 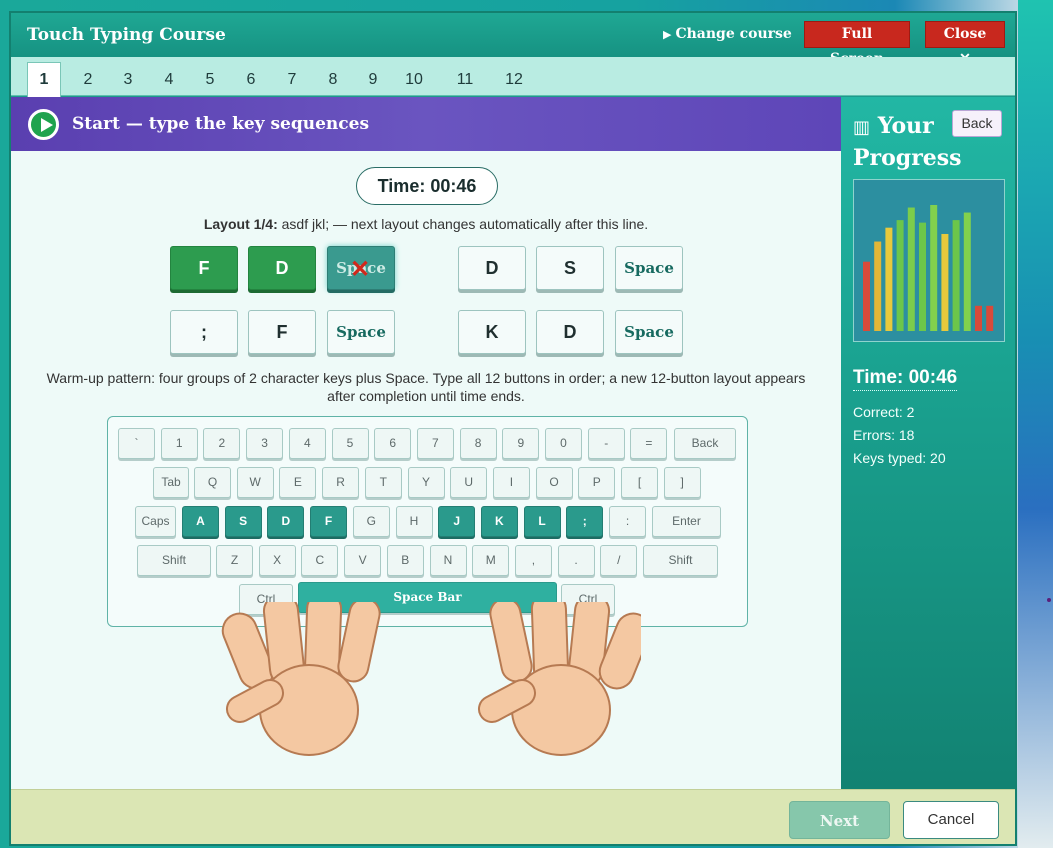 I want to click on keyboard-key: O, so click(x=554, y=482).